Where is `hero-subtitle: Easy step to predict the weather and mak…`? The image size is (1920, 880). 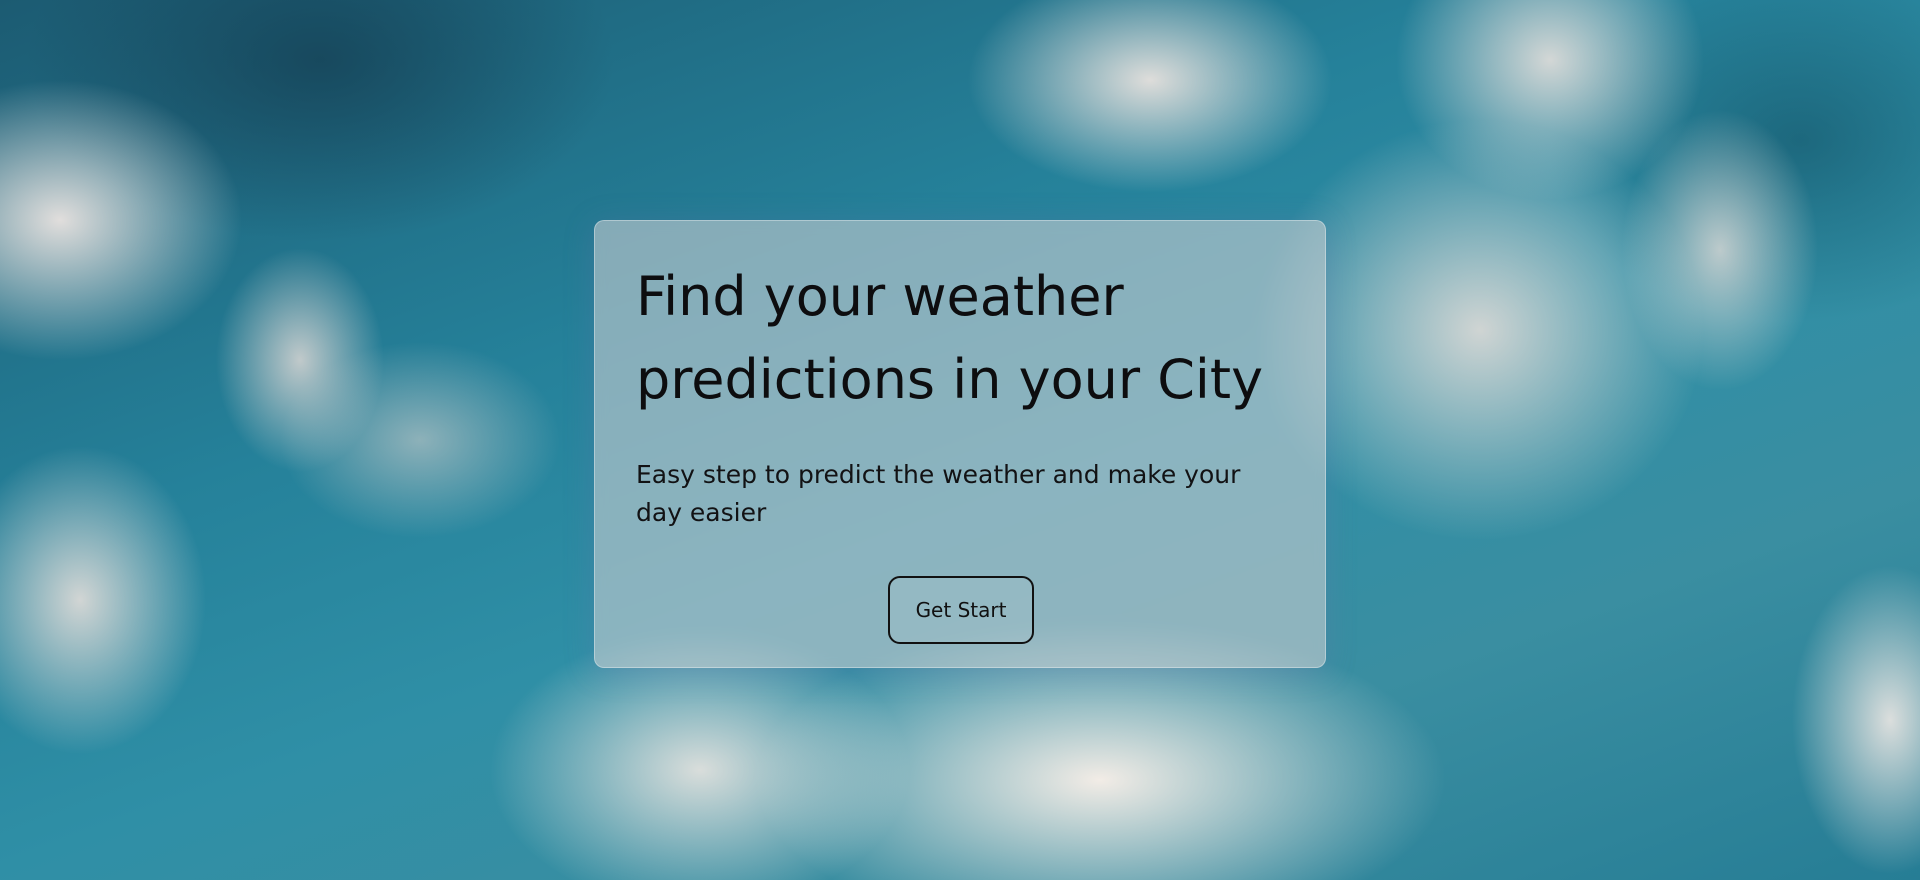 hero-subtitle: Easy step to predict the weather and mak… is located at coordinates (938, 493).